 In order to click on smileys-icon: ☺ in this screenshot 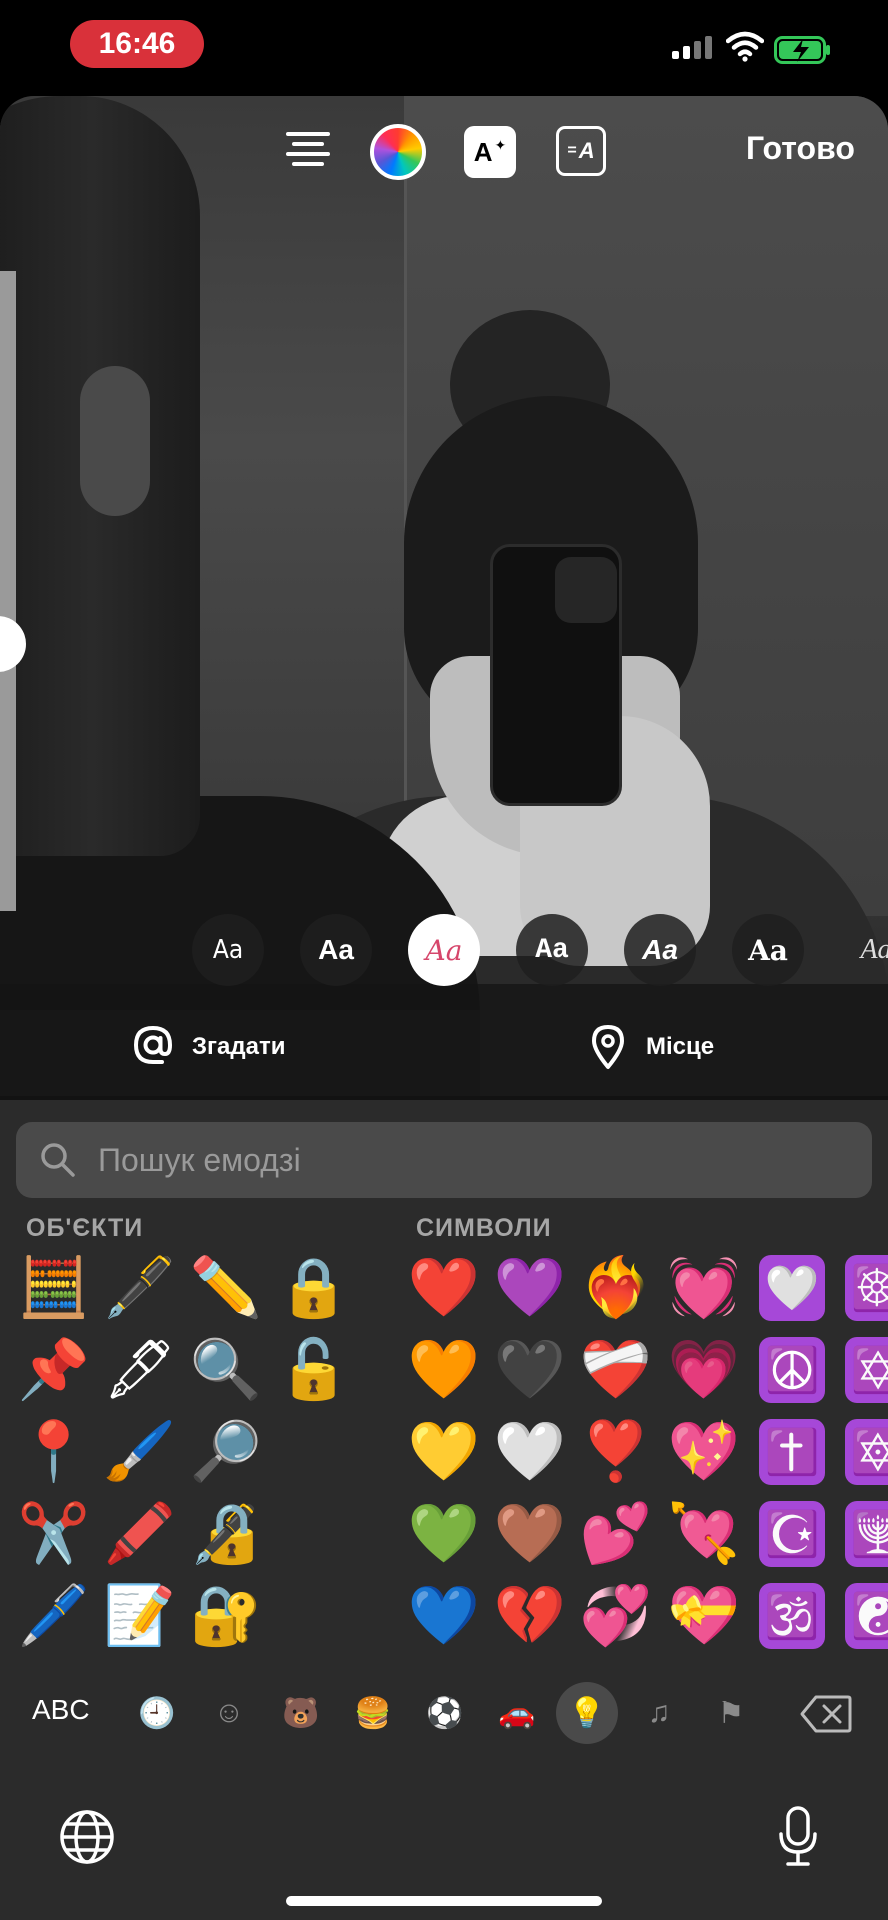, I will do `click(229, 1713)`.